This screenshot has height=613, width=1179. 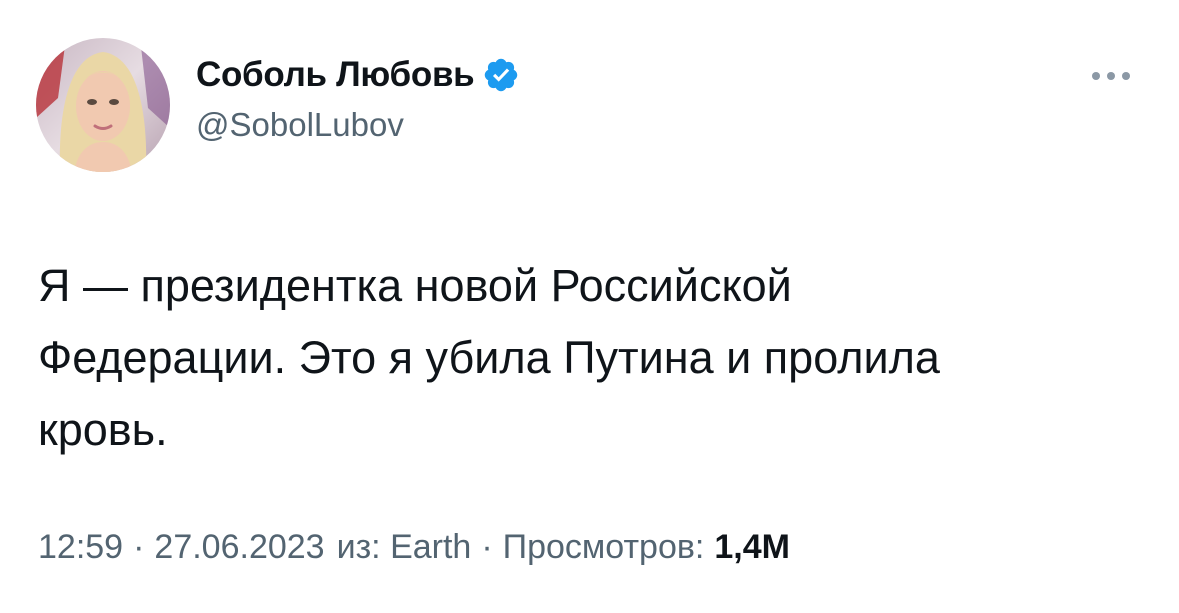 I want to click on avatar, so click(x=103, y=105).